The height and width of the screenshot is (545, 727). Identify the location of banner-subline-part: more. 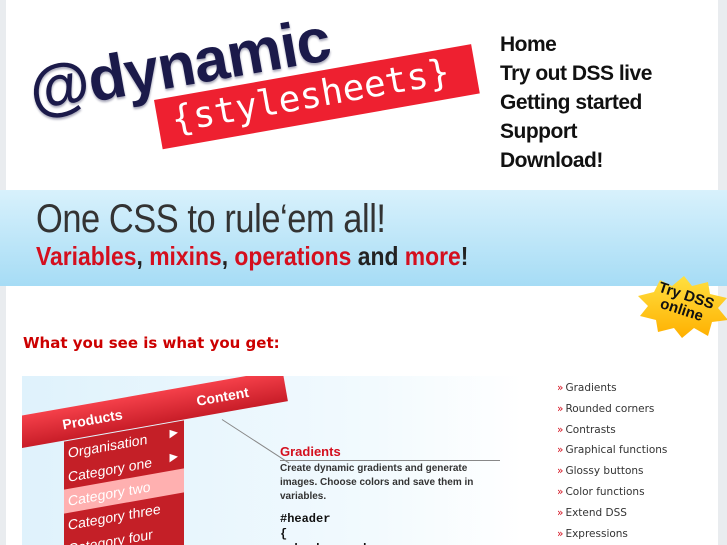
(432, 256).